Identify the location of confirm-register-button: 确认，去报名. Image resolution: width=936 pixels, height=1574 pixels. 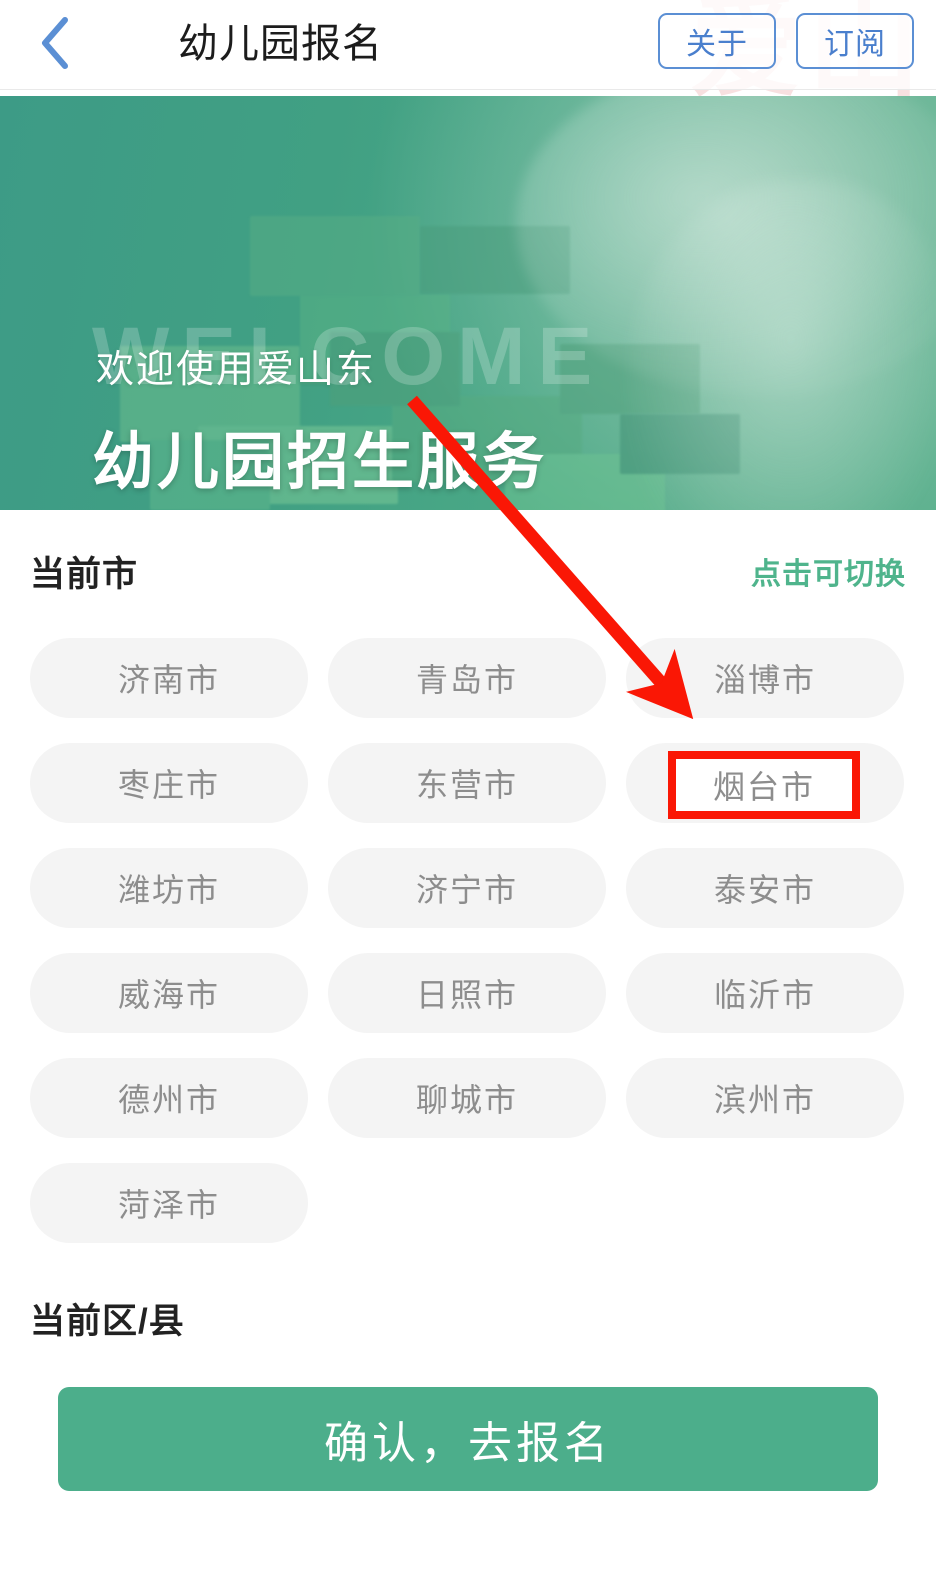
(468, 1439).